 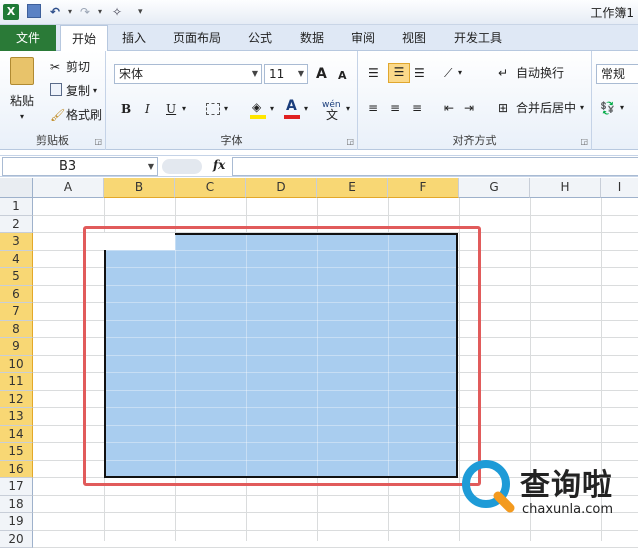 What do you see at coordinates (260, 38) in the screenshot?
I see `tab-formulas: 公式` at bounding box center [260, 38].